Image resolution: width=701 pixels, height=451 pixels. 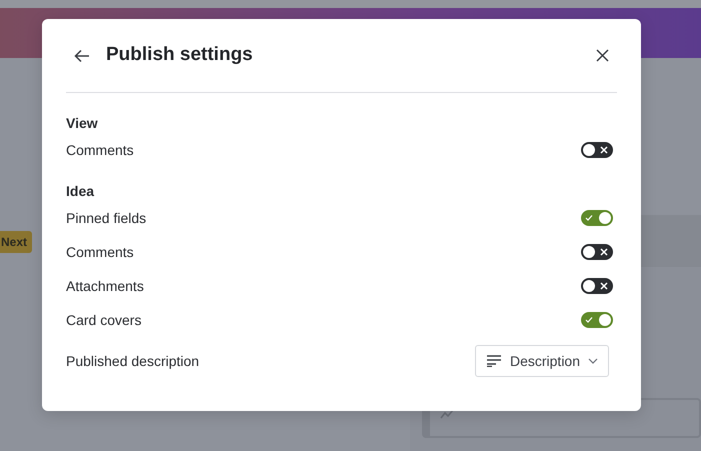 What do you see at coordinates (133, 361) in the screenshot?
I see `setting-label: Published description` at bounding box center [133, 361].